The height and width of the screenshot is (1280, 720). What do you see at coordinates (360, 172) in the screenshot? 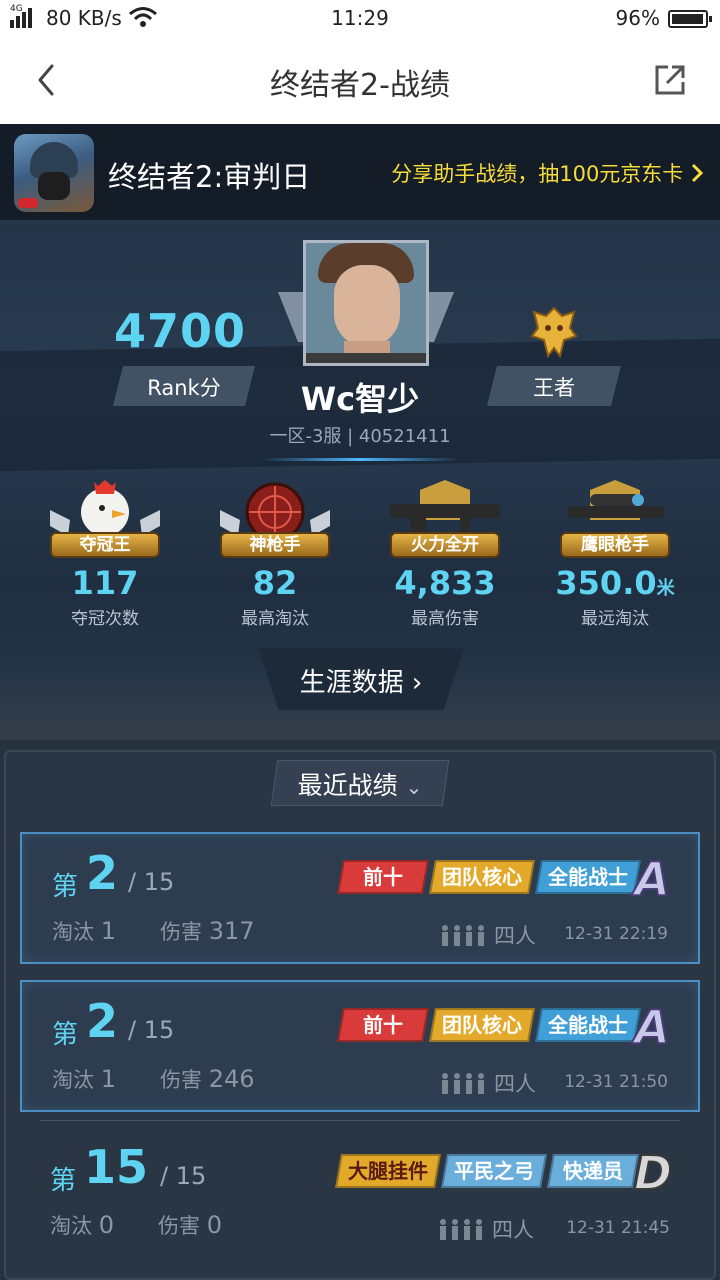
I see `game-banner: 终结者2:审判日 分享助手战绩，抽100元京东卡` at bounding box center [360, 172].